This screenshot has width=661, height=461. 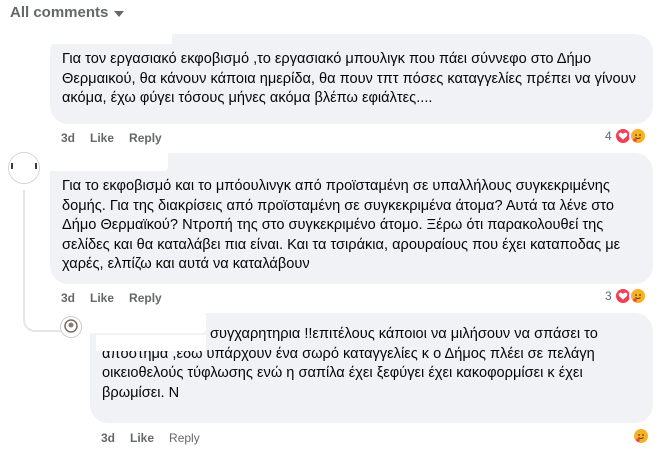 What do you see at coordinates (42, 261) in the screenshot?
I see `reply-thread-line` at bounding box center [42, 261].